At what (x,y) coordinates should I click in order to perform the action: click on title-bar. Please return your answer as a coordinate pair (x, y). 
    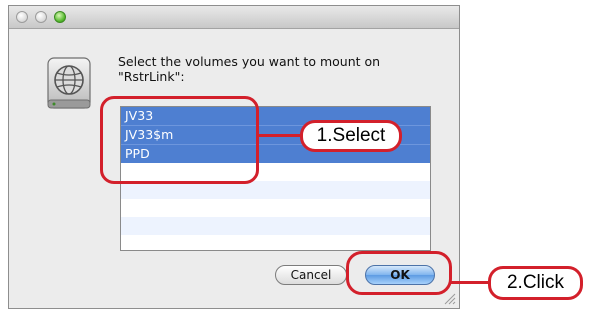
    Looking at the image, I should click on (234, 17).